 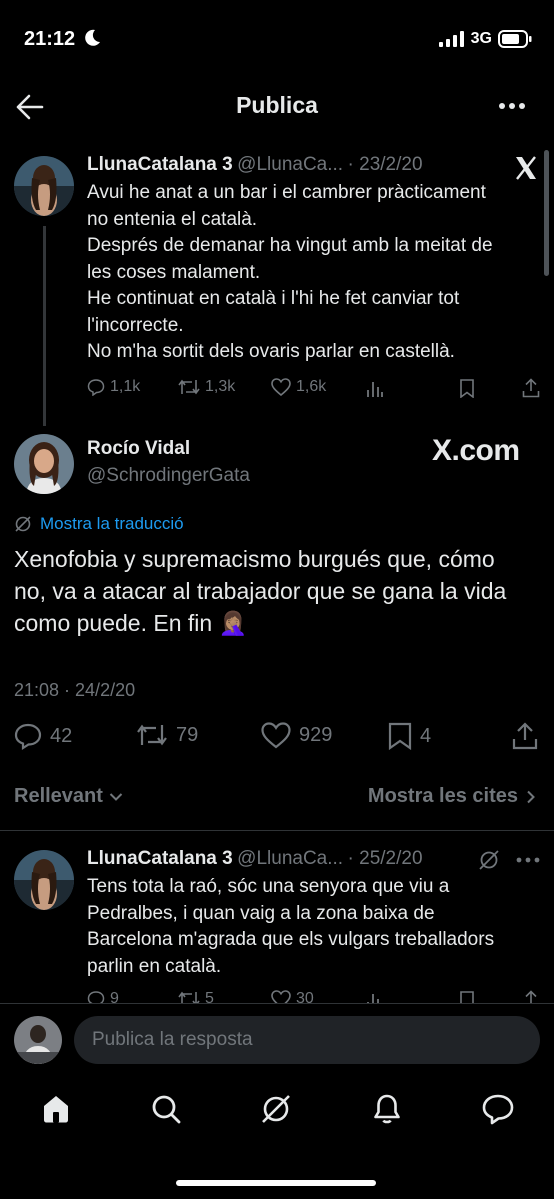 What do you see at coordinates (56, 1109) in the screenshot?
I see `home-icon` at bounding box center [56, 1109].